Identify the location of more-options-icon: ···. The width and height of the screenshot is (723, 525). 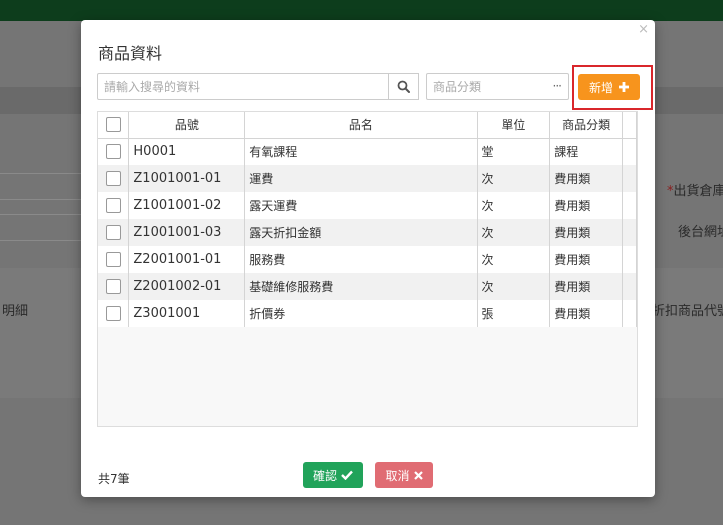
(558, 86).